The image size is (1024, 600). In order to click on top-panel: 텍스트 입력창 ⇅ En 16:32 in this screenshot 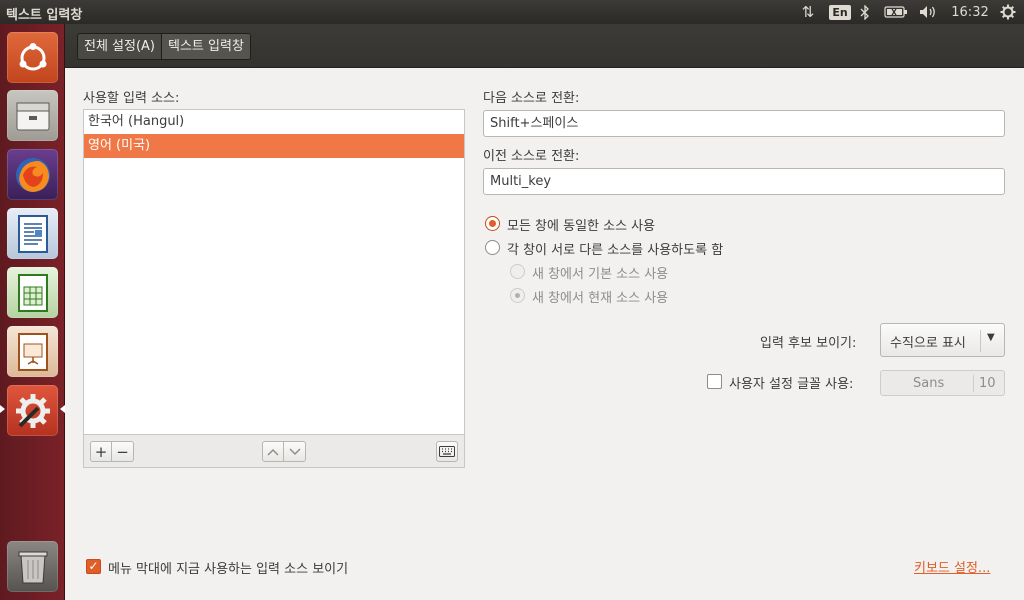, I will do `click(512, 12)`.